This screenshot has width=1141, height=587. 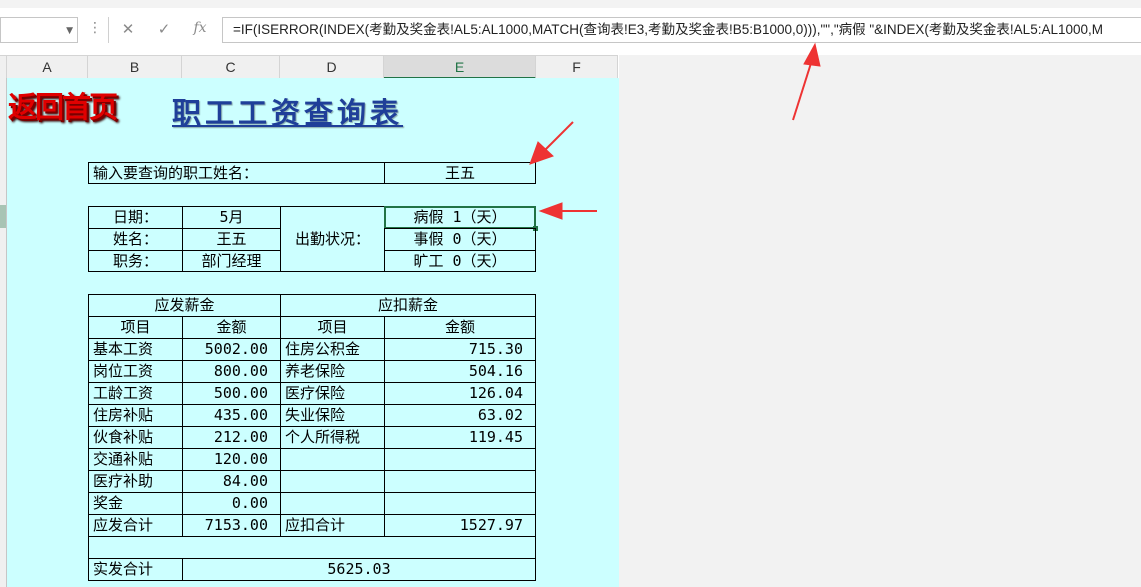 What do you see at coordinates (559, 136) in the screenshot?
I see `query-arrow-icon` at bounding box center [559, 136].